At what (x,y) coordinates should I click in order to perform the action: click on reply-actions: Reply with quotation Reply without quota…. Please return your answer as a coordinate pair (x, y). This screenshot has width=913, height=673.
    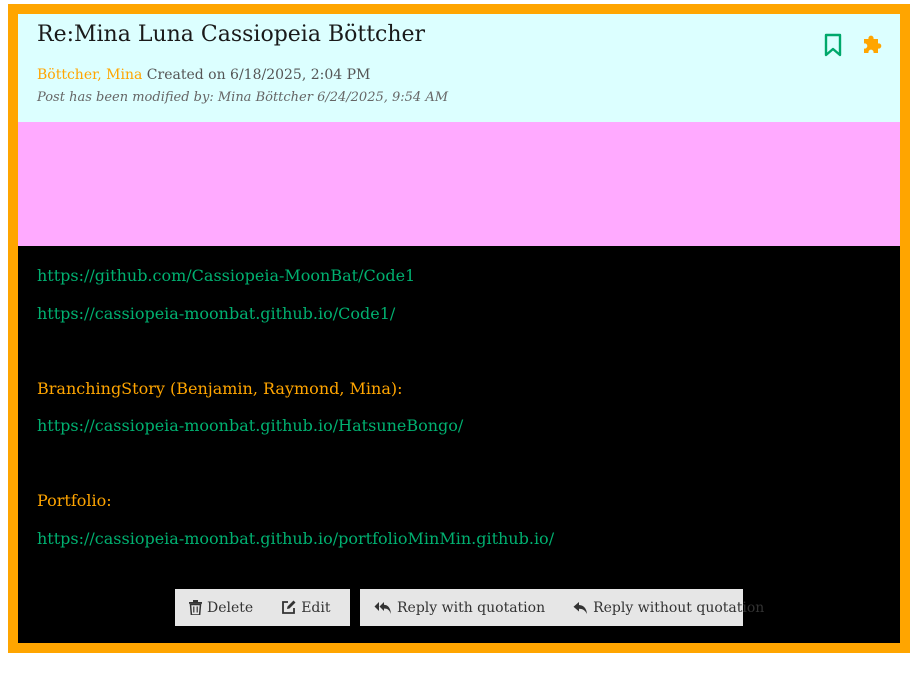
    Looking at the image, I should click on (562, 607).